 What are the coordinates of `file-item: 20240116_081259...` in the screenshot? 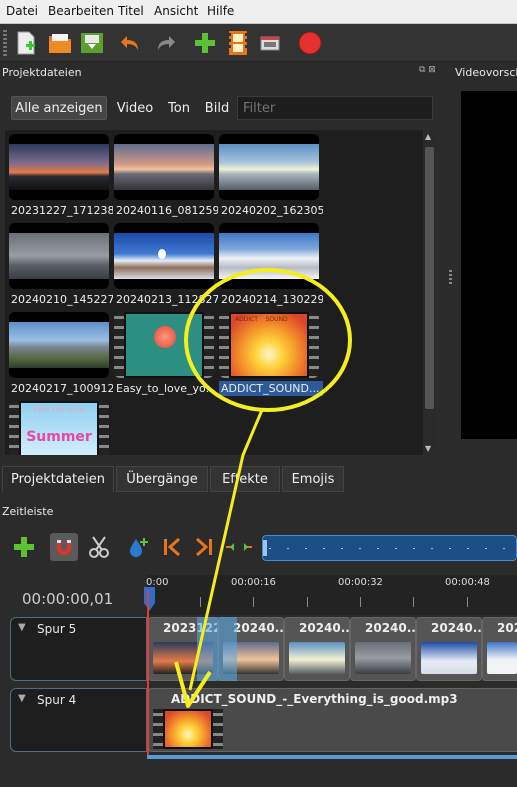 It's located at (166, 176).